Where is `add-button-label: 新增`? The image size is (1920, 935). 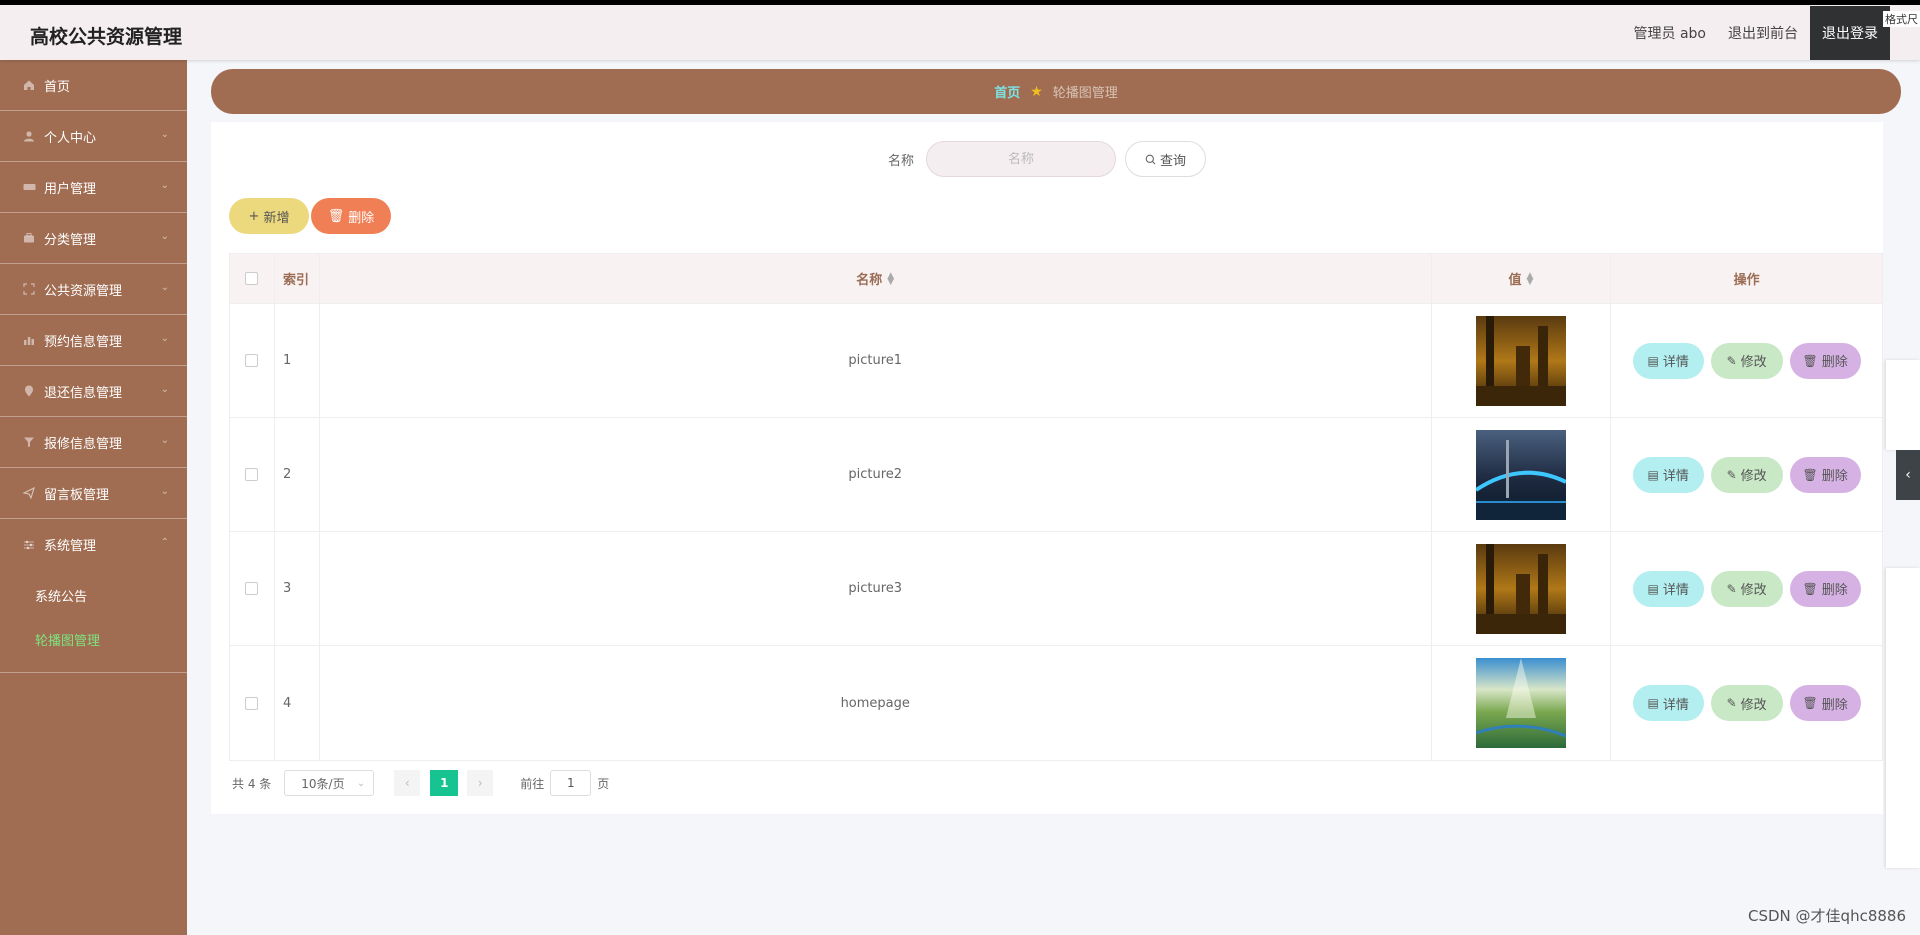
add-button-label: 新增 is located at coordinates (276, 218).